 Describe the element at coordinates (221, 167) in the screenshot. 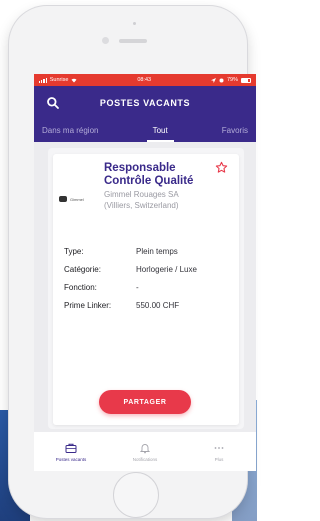

I see `favorite-star-icon` at that location.